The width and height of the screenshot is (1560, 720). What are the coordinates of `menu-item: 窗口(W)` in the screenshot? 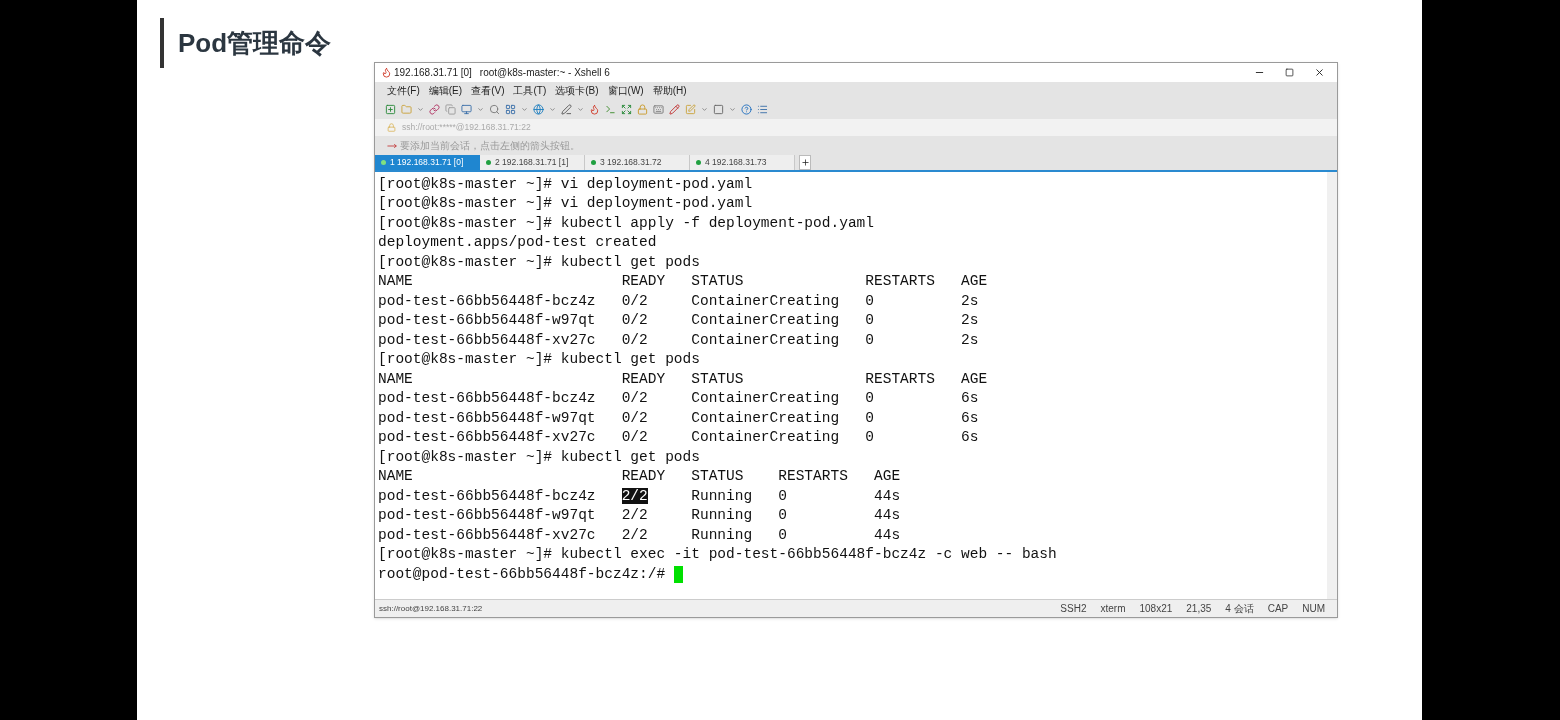 It's located at (625, 90).